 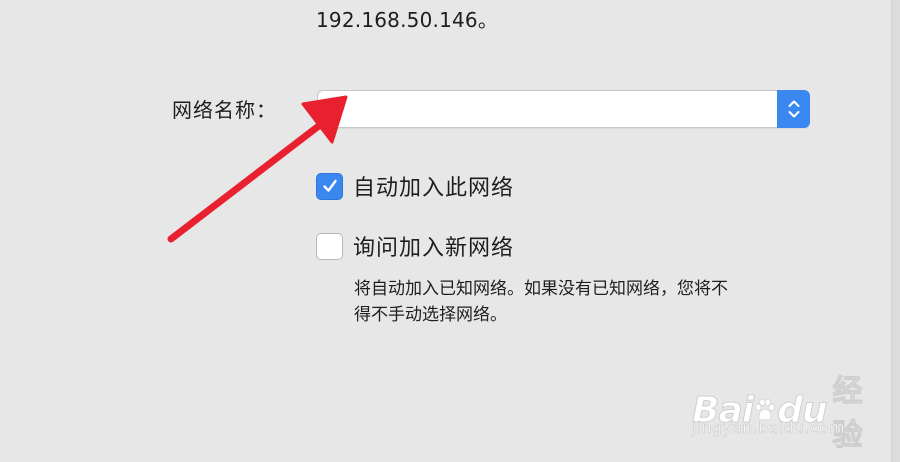 What do you see at coordinates (584, 302) in the screenshot?
I see `ask-to-join-help-text: 将自动加入已知网络。如果没有已知网络，您将不 得不手动选择网络。` at bounding box center [584, 302].